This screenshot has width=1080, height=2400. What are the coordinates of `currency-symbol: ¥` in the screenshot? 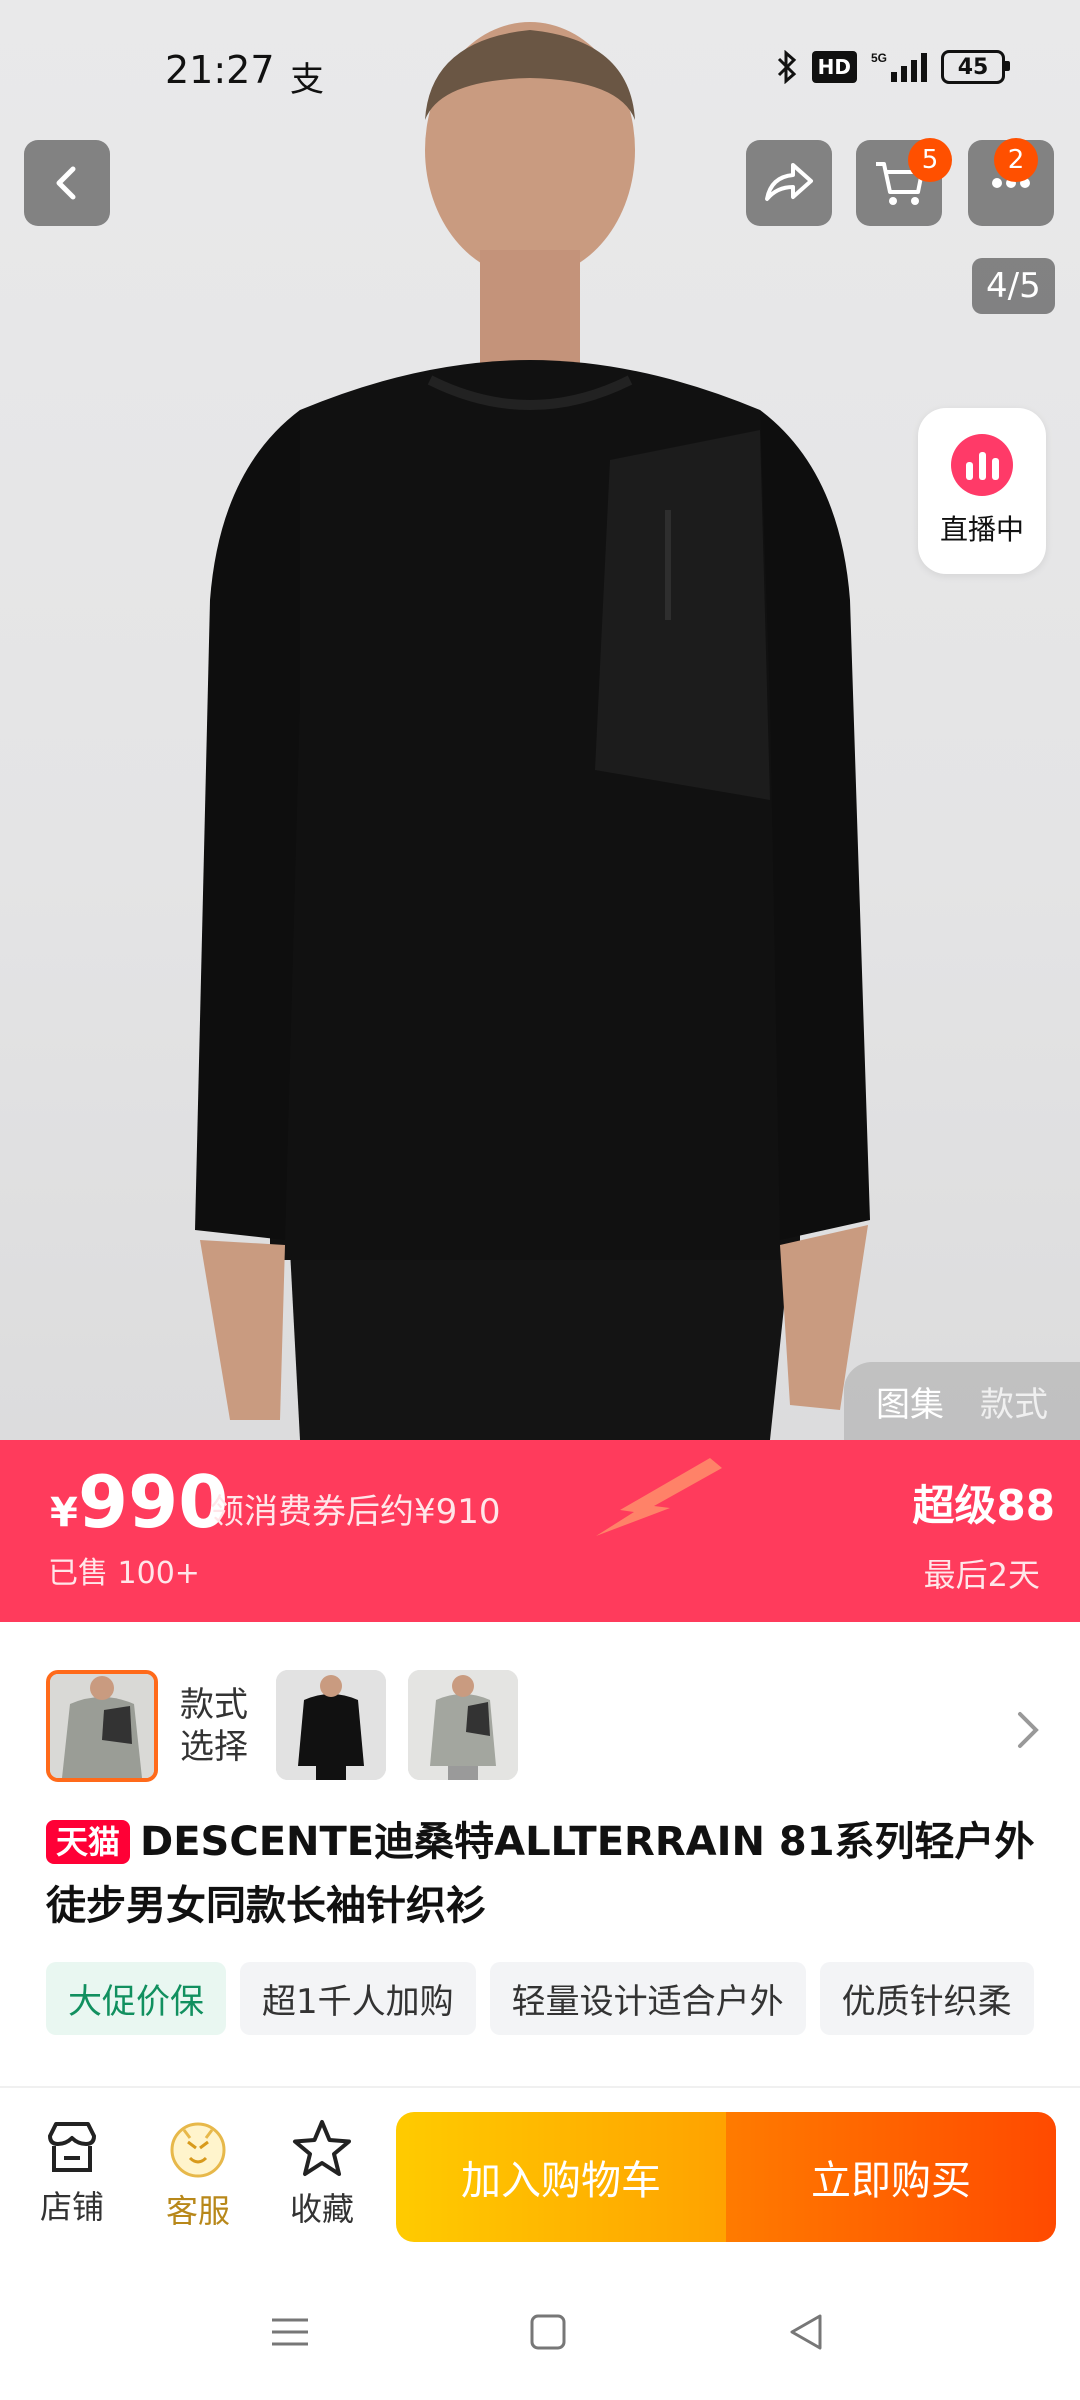 It's located at (64, 1513).